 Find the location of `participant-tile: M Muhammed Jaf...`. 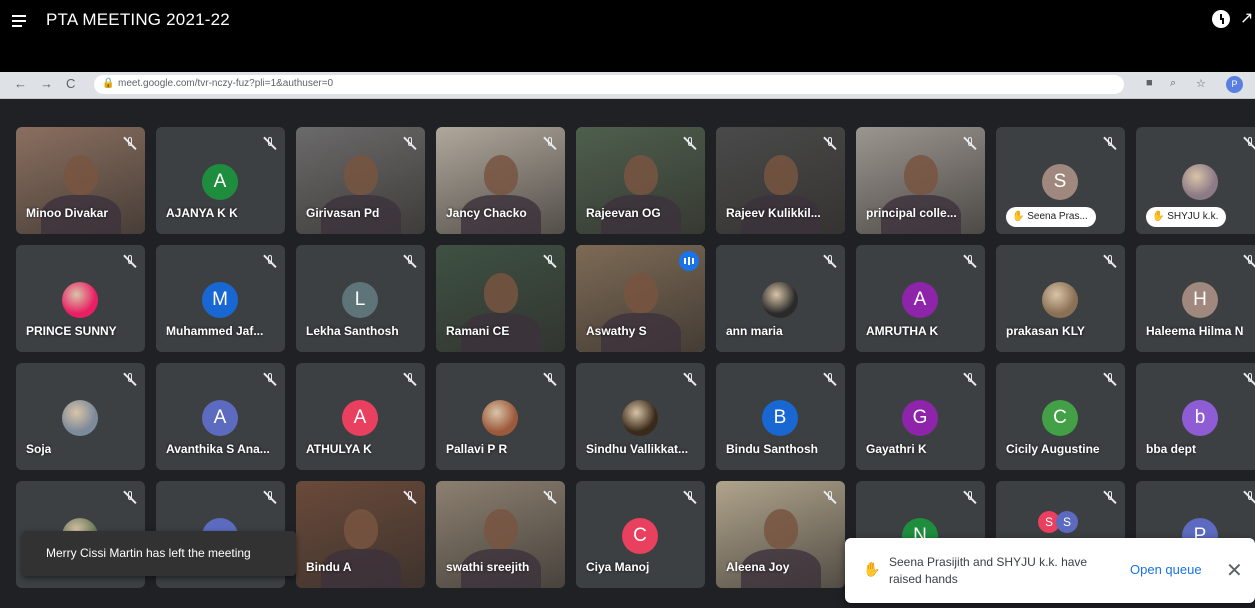

participant-tile: M Muhammed Jaf... is located at coordinates (220, 298).